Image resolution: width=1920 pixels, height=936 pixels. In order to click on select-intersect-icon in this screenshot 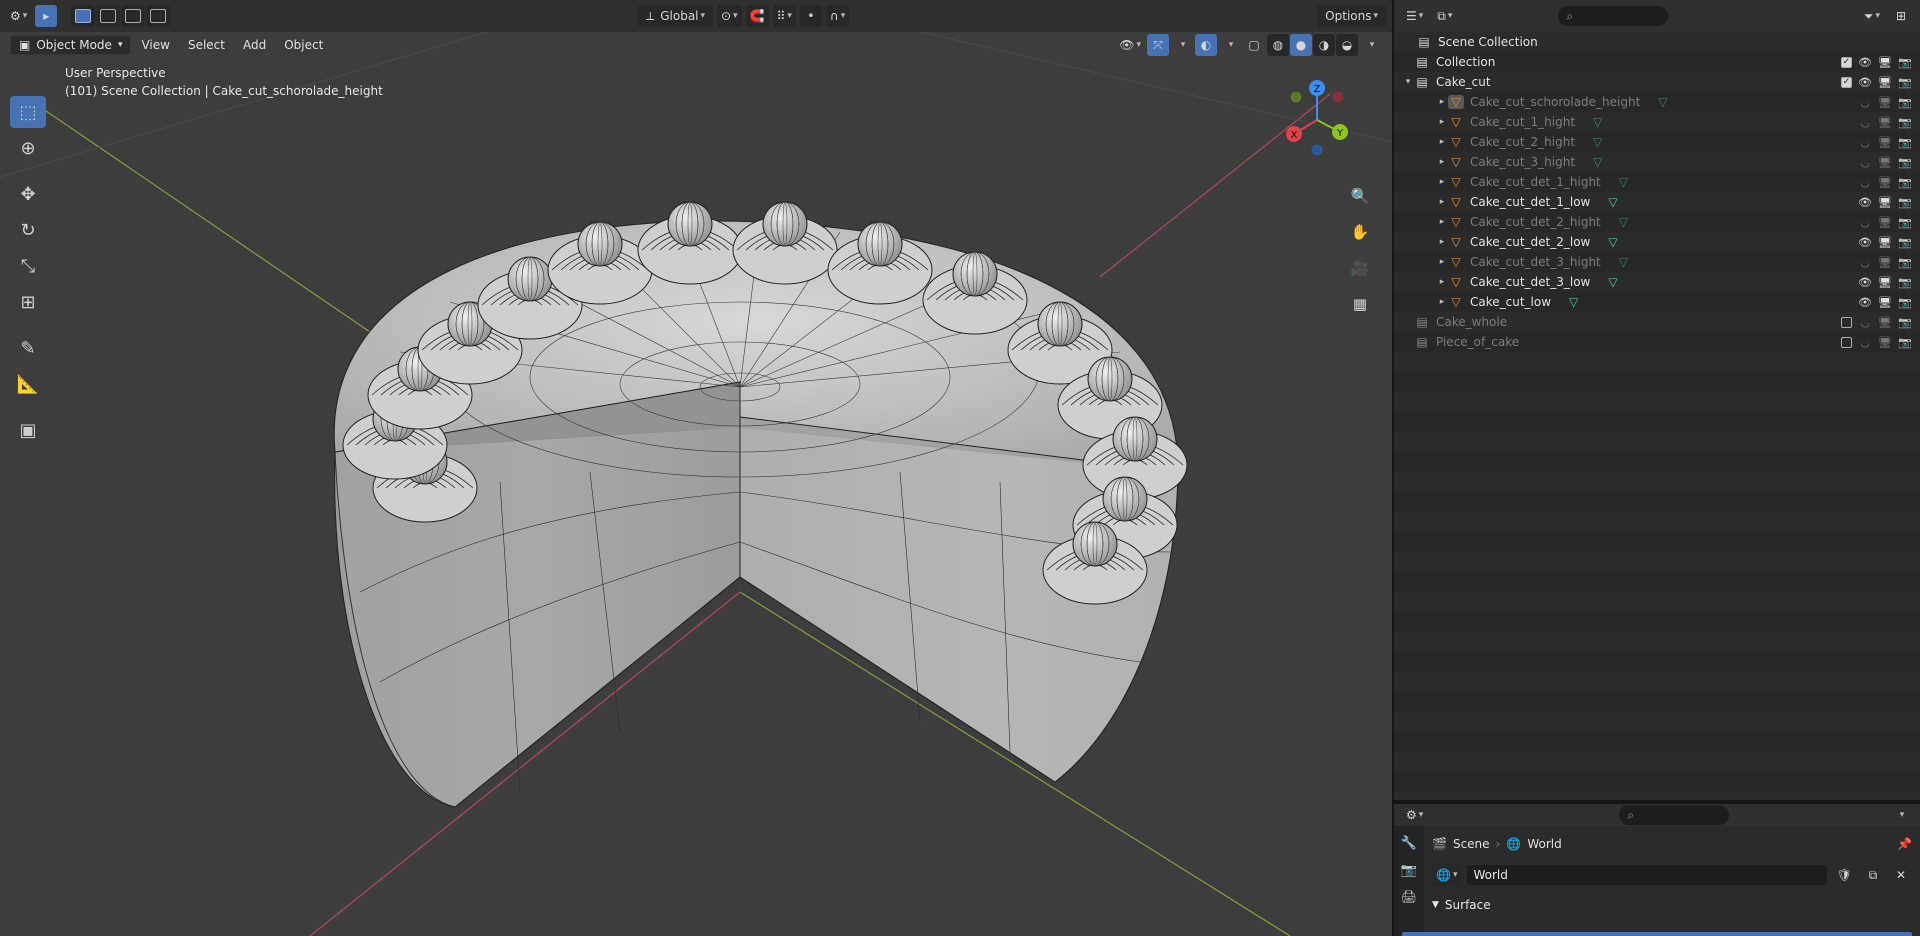, I will do `click(158, 16)`.